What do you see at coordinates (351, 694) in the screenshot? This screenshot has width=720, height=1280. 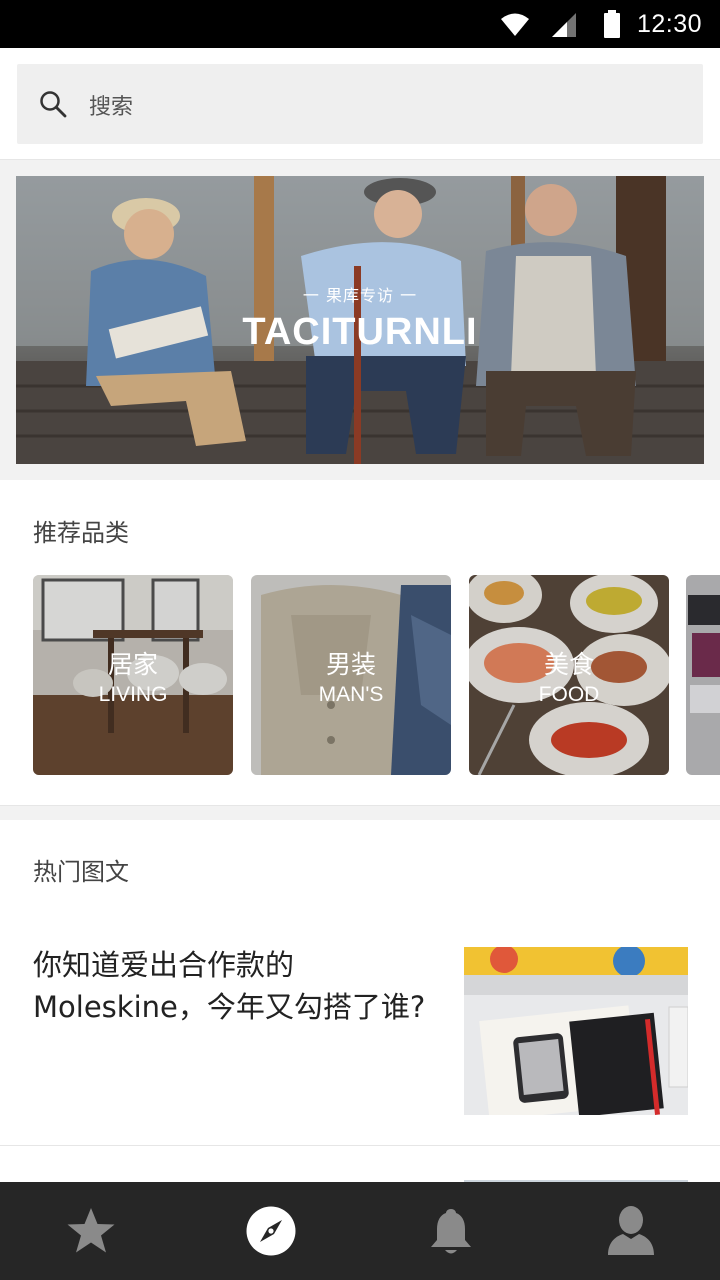 I see `category-en: MAN'S` at bounding box center [351, 694].